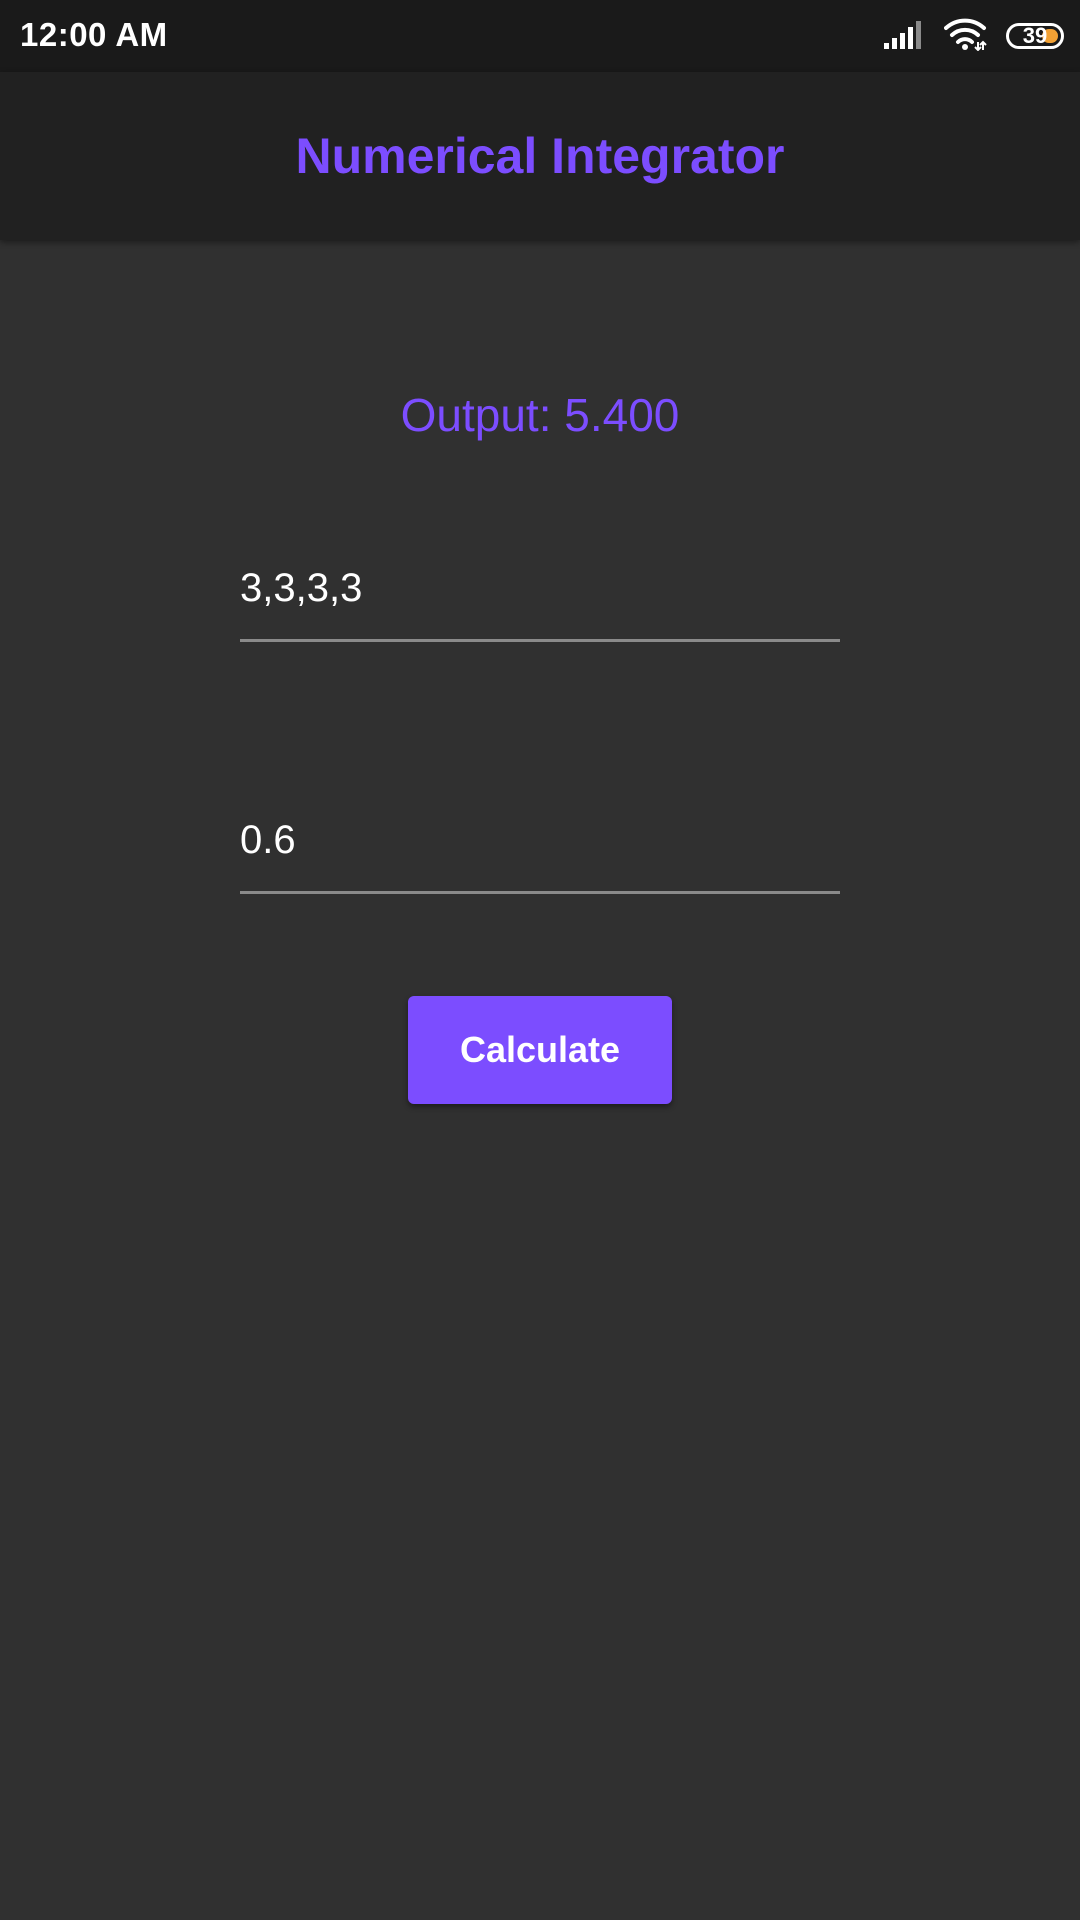 The height and width of the screenshot is (1920, 1080). I want to click on wifi-icon, so click(966, 36).